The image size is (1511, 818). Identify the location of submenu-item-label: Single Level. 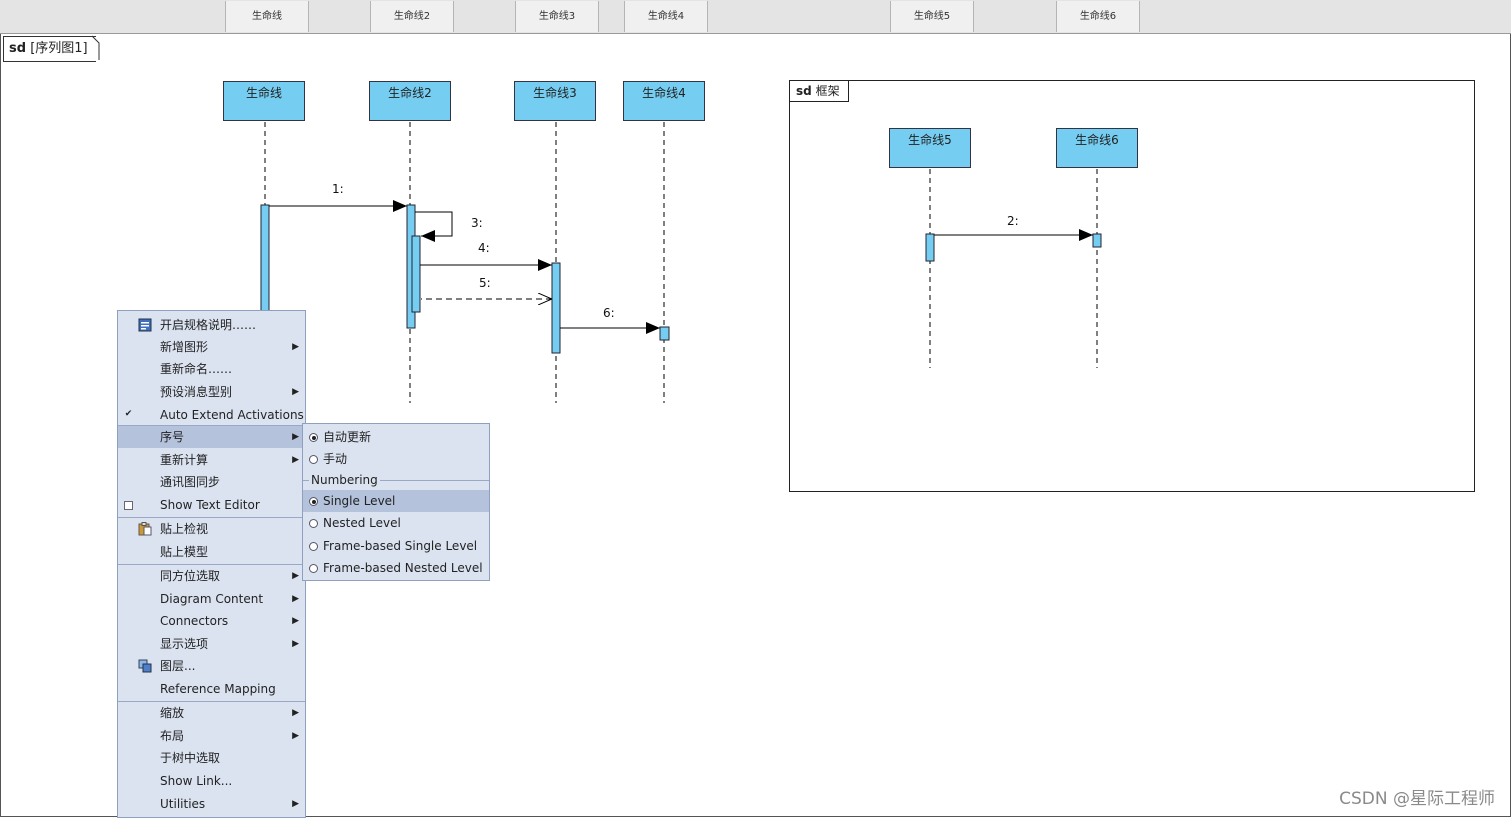
(359, 501).